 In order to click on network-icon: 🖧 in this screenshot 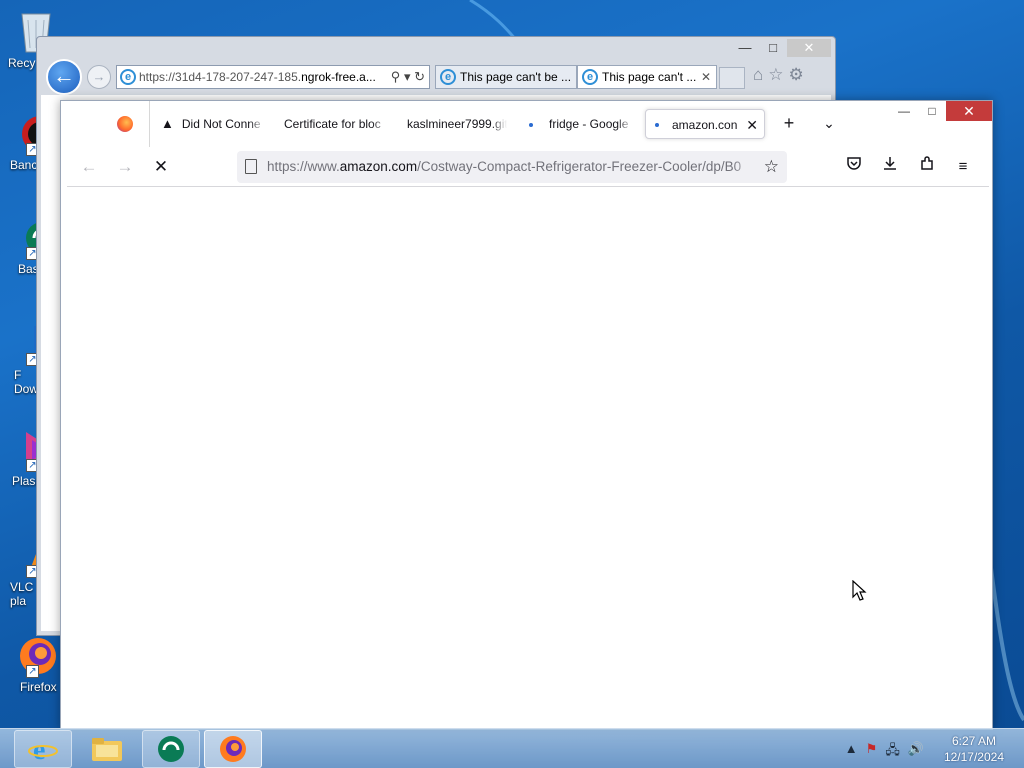, I will do `click(892, 752)`.